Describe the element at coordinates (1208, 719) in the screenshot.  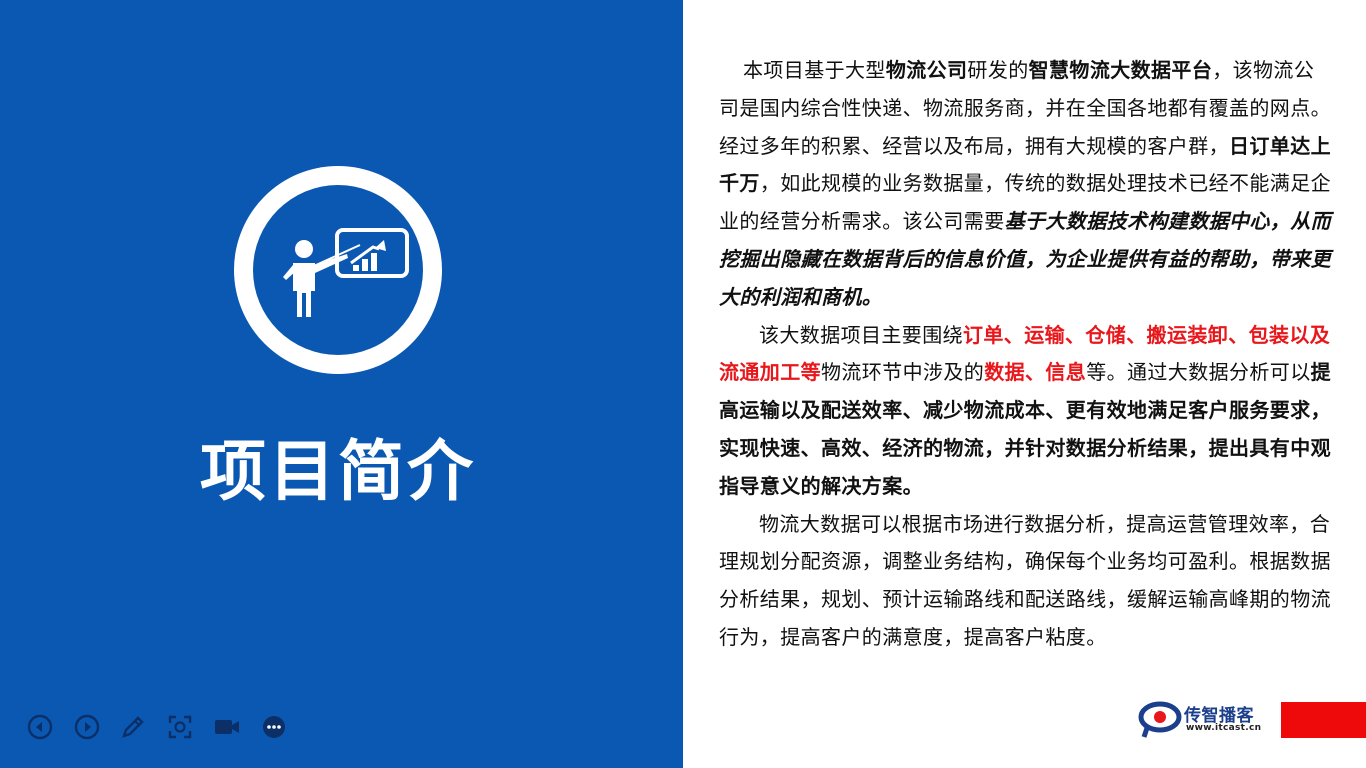
I see `brand-logo: 传智播客 www.itcast.cn` at that location.